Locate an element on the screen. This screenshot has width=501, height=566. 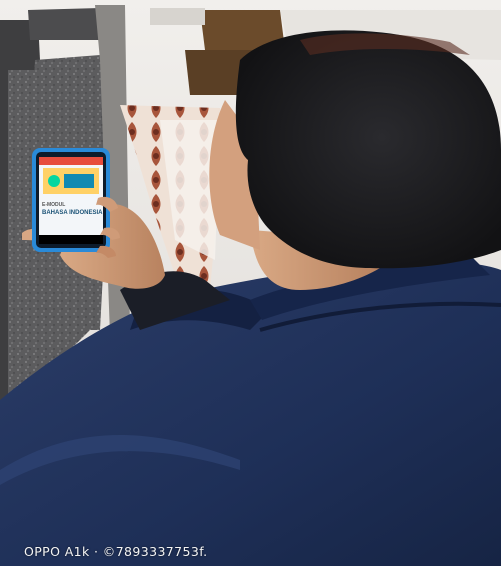
phone-illustration-block is located at coordinates (79, 181).